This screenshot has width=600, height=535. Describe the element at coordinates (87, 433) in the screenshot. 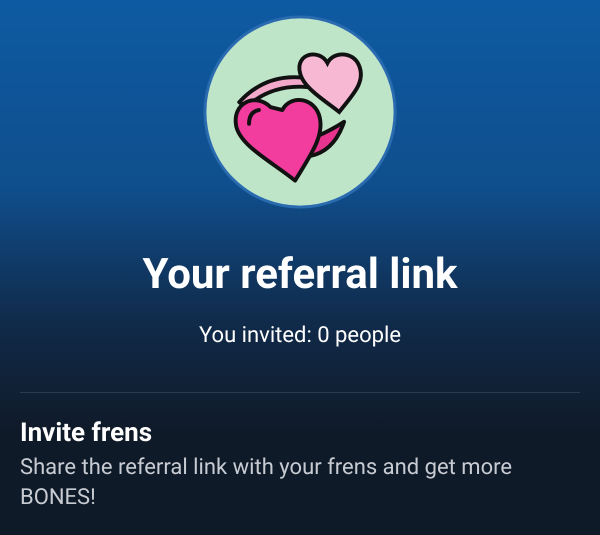

I see `section-title: Invite frens` at that location.